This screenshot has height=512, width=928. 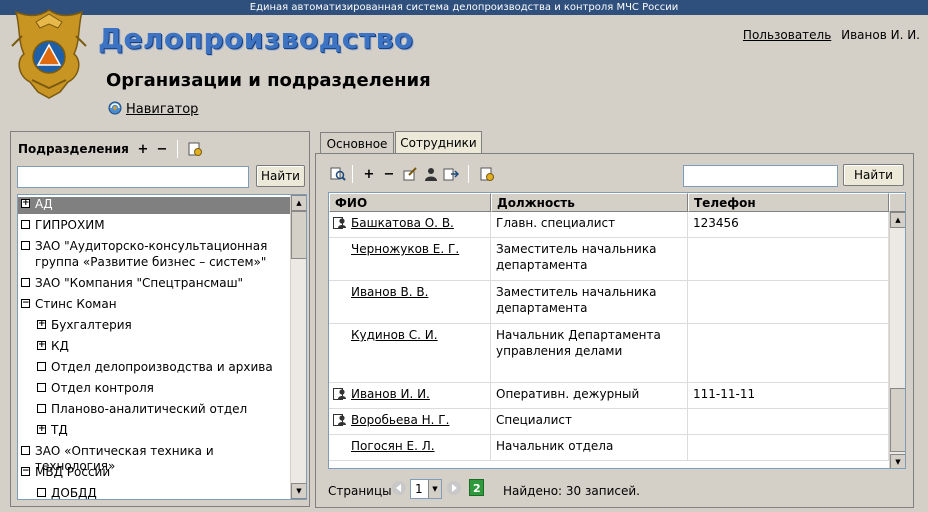 I want to click on user-link: Пользователь, so click(x=787, y=35).